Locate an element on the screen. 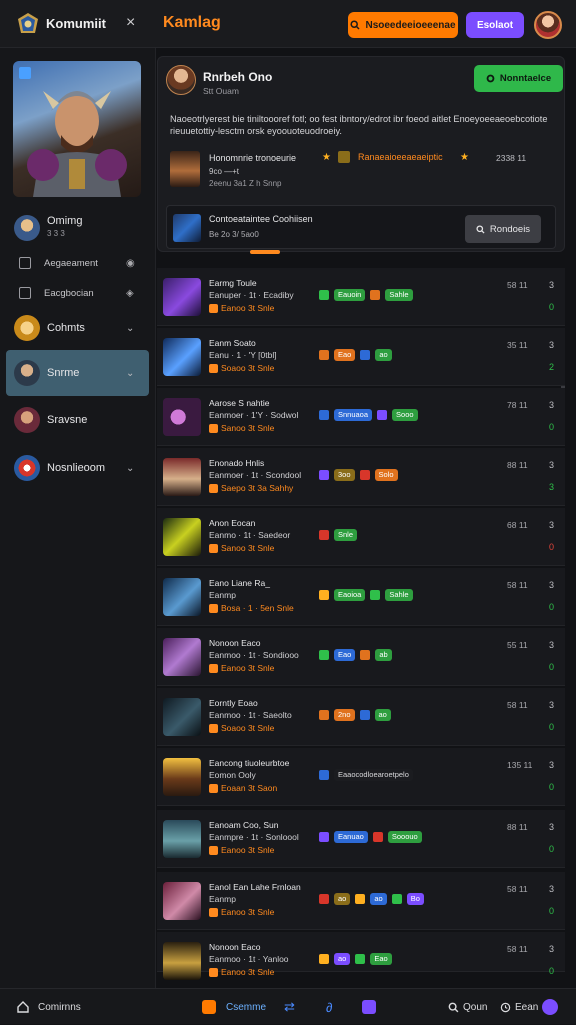 The width and height of the screenshot is (576, 1025). follow-button: Nonntaelce is located at coordinates (518, 78).